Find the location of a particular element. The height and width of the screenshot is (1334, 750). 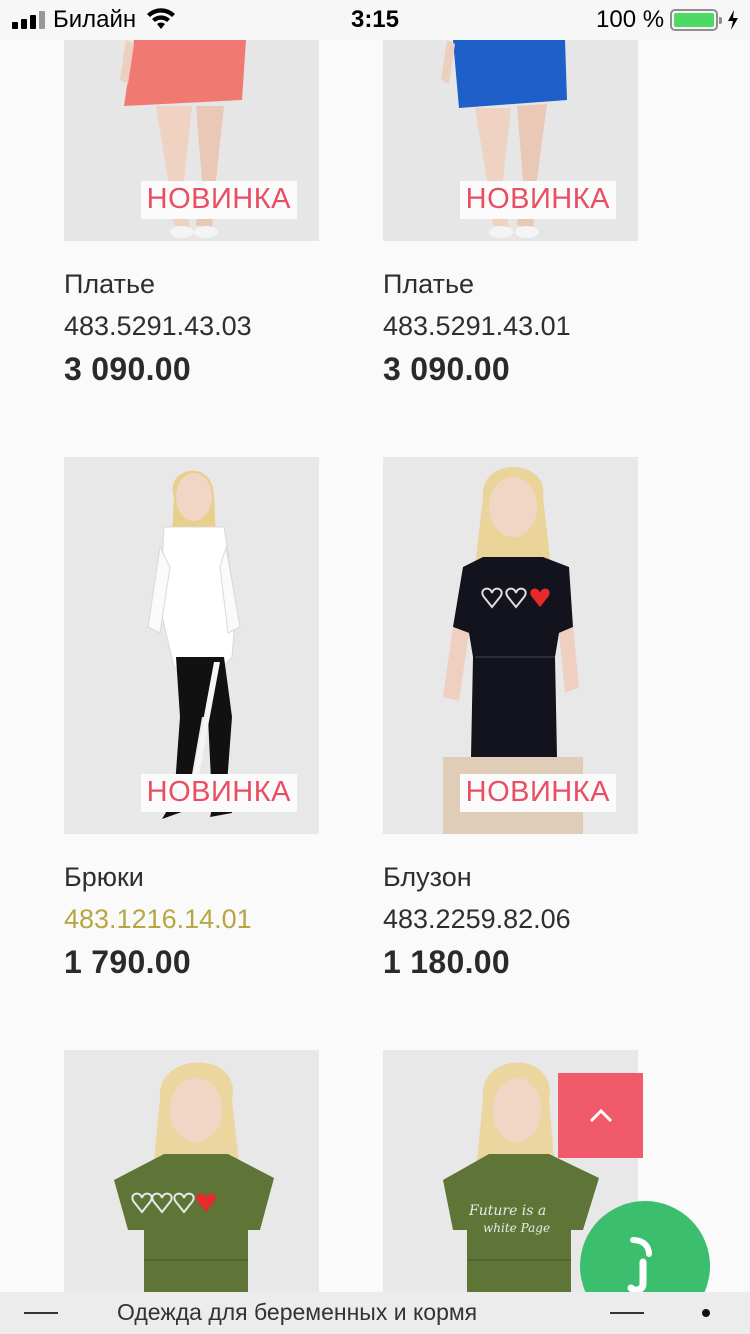

product-card is located at coordinates (192, 1175).